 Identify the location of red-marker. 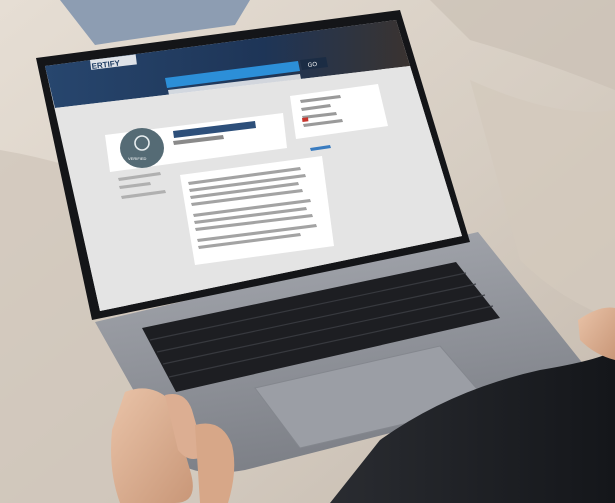
(305, 119).